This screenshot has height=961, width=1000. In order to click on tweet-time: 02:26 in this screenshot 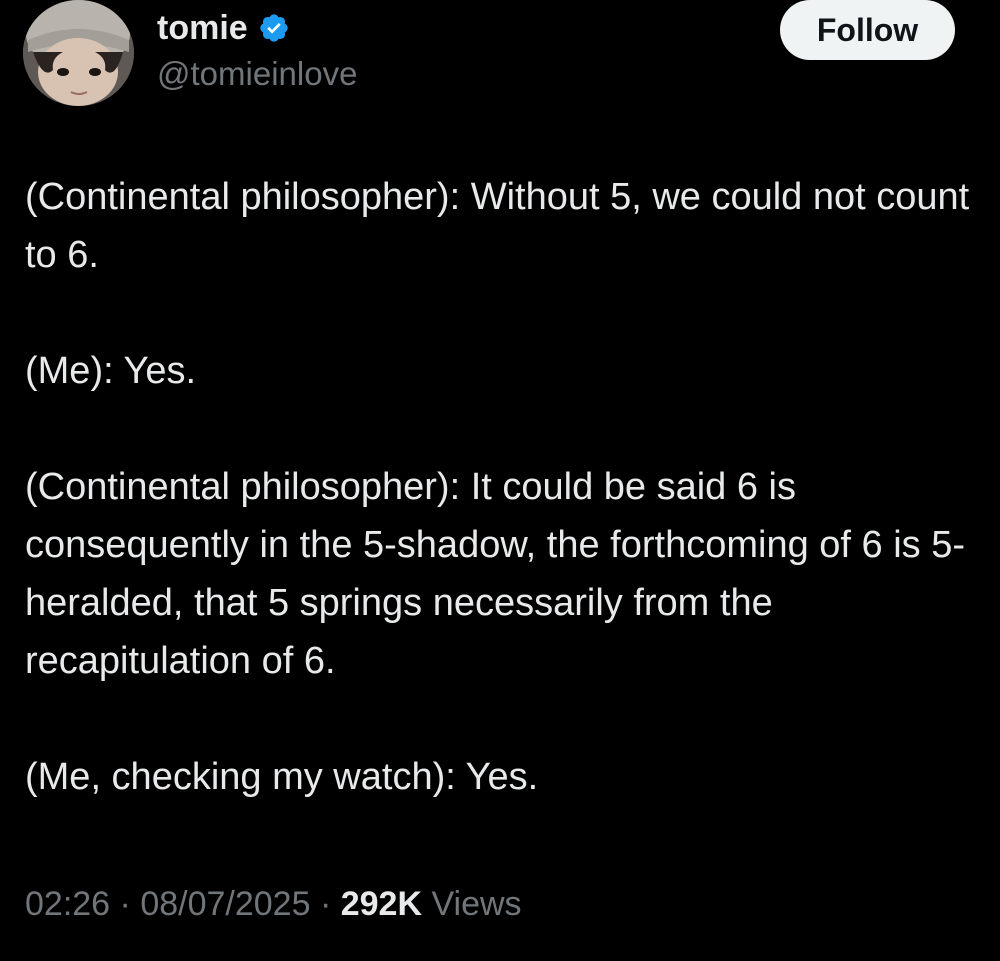, I will do `click(67, 904)`.